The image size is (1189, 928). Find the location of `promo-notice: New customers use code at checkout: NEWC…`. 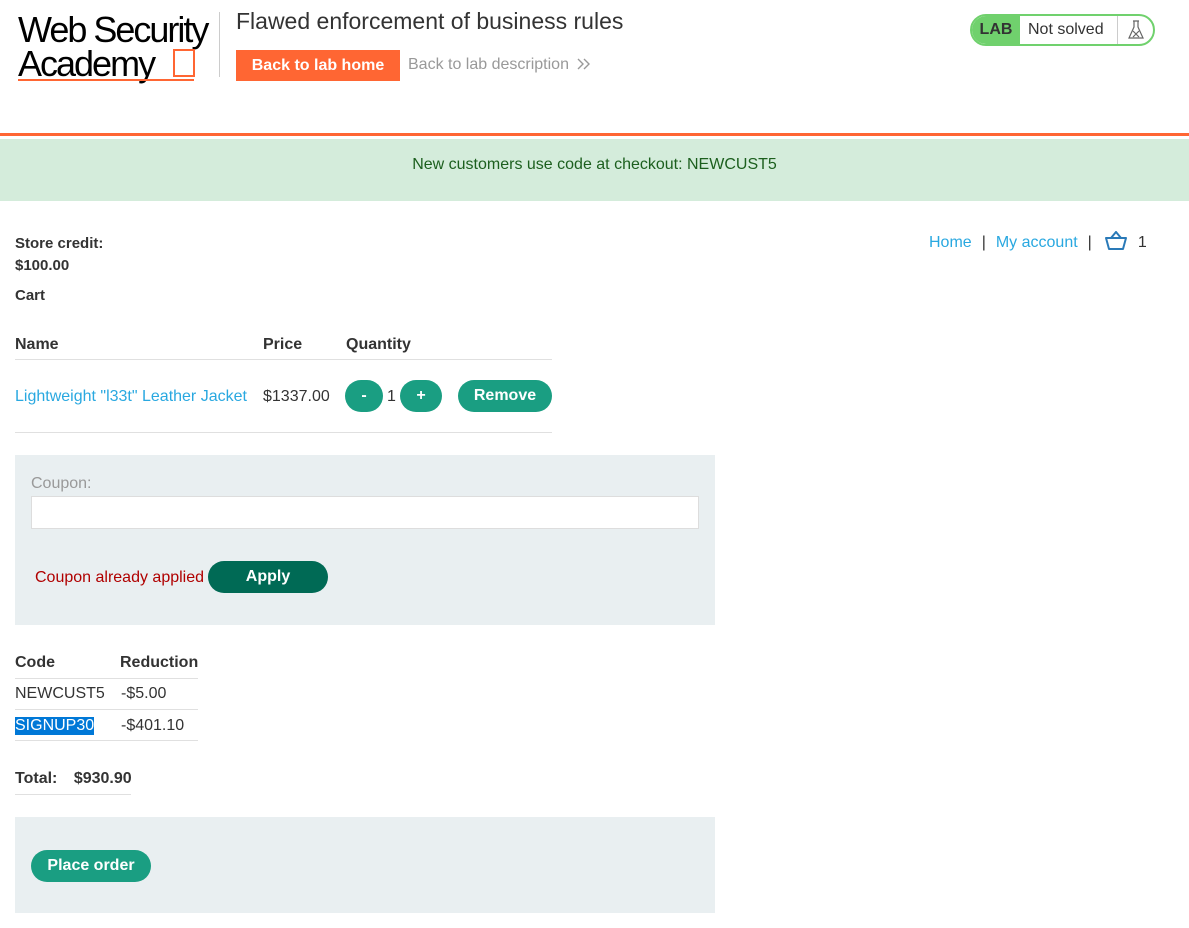

promo-notice: New customers use code at checkout: NEWC… is located at coordinates (594, 170).